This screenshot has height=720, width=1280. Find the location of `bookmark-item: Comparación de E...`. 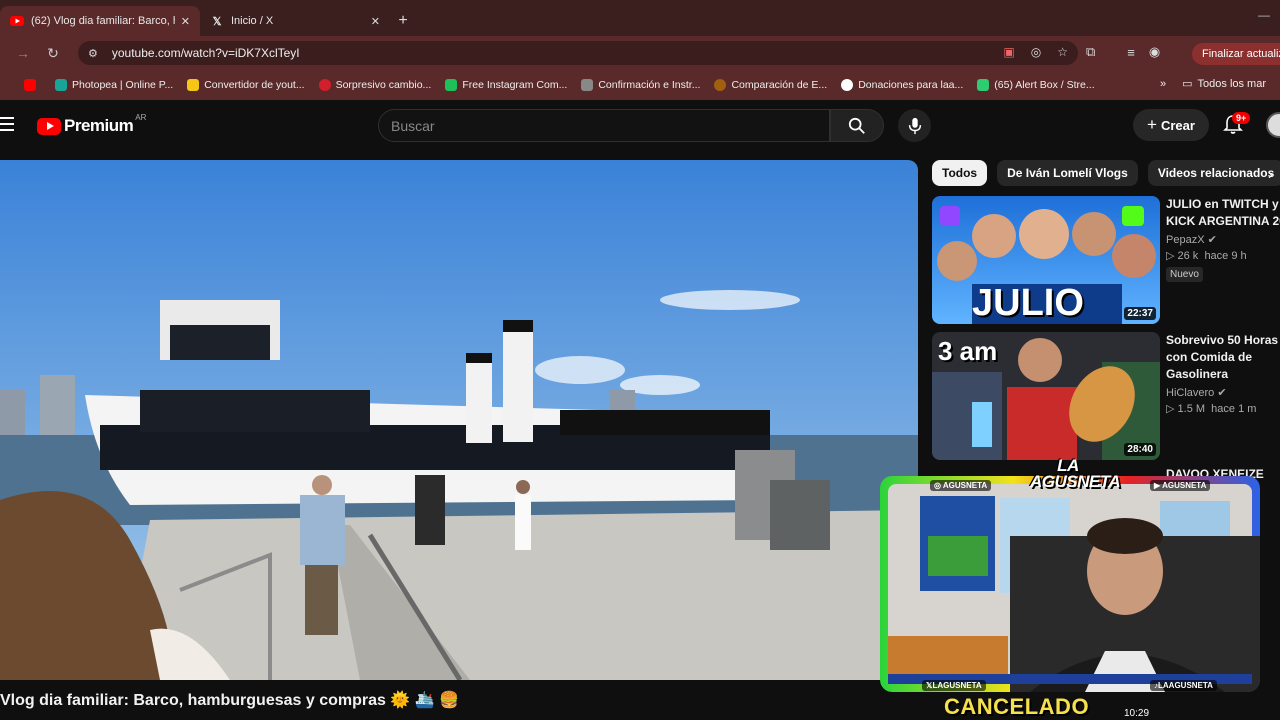

bookmark-item: Comparación de E... is located at coordinates (770, 85).